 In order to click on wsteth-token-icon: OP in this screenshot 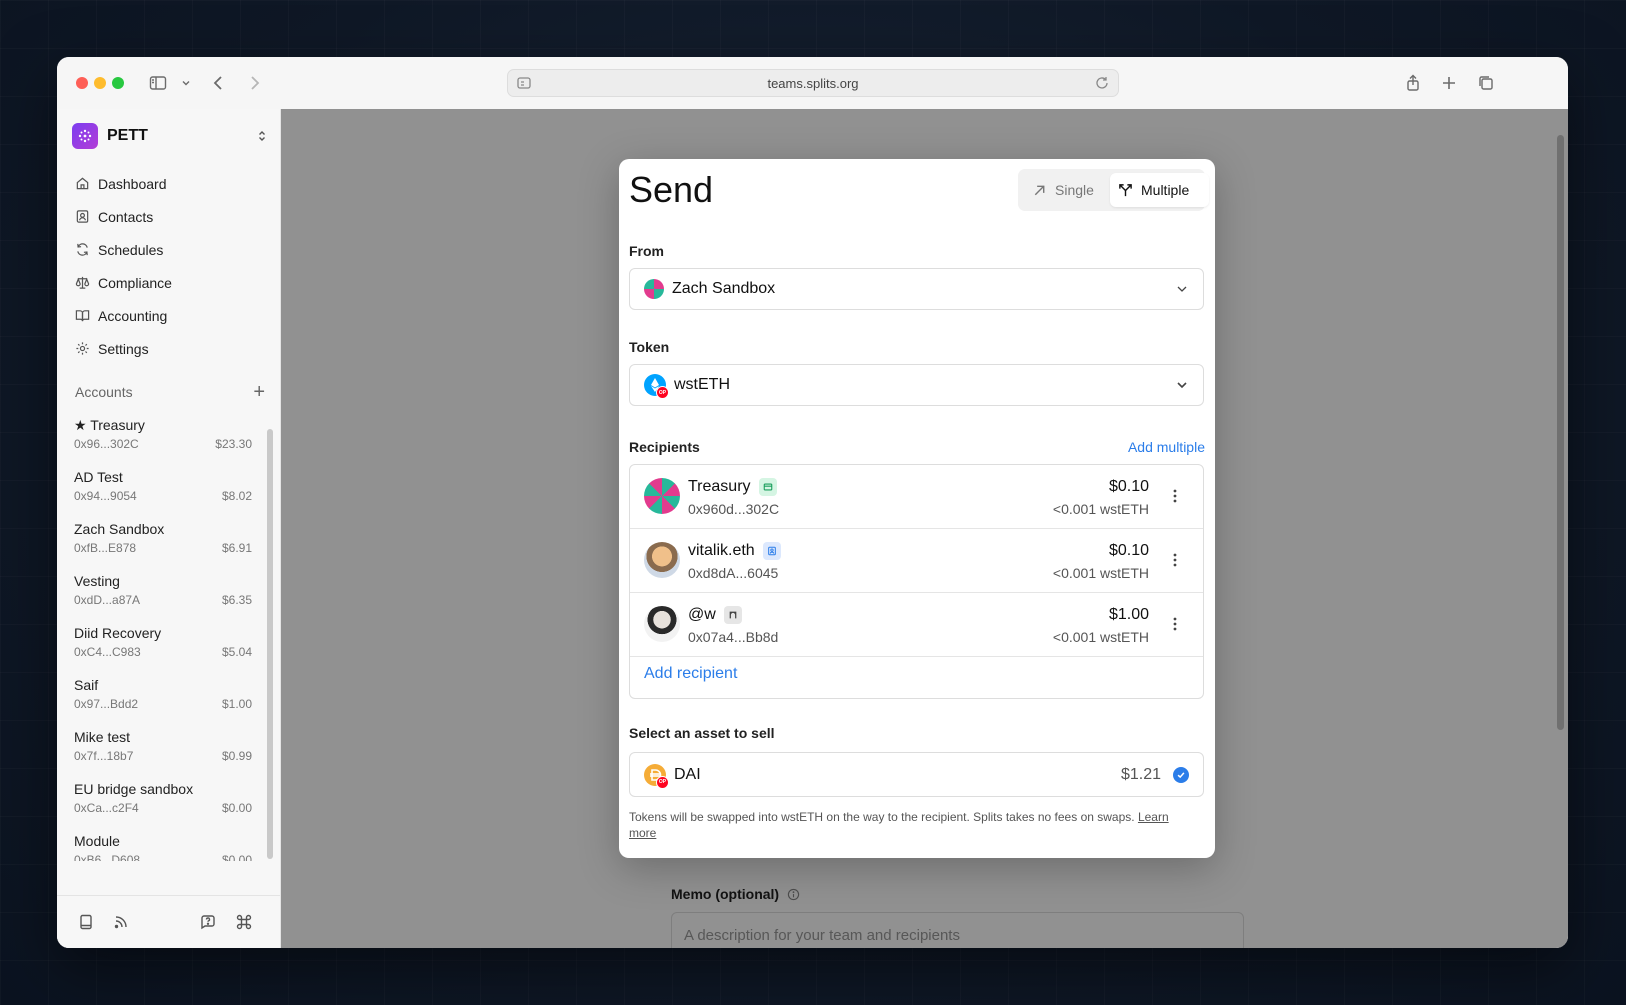, I will do `click(656, 386)`.